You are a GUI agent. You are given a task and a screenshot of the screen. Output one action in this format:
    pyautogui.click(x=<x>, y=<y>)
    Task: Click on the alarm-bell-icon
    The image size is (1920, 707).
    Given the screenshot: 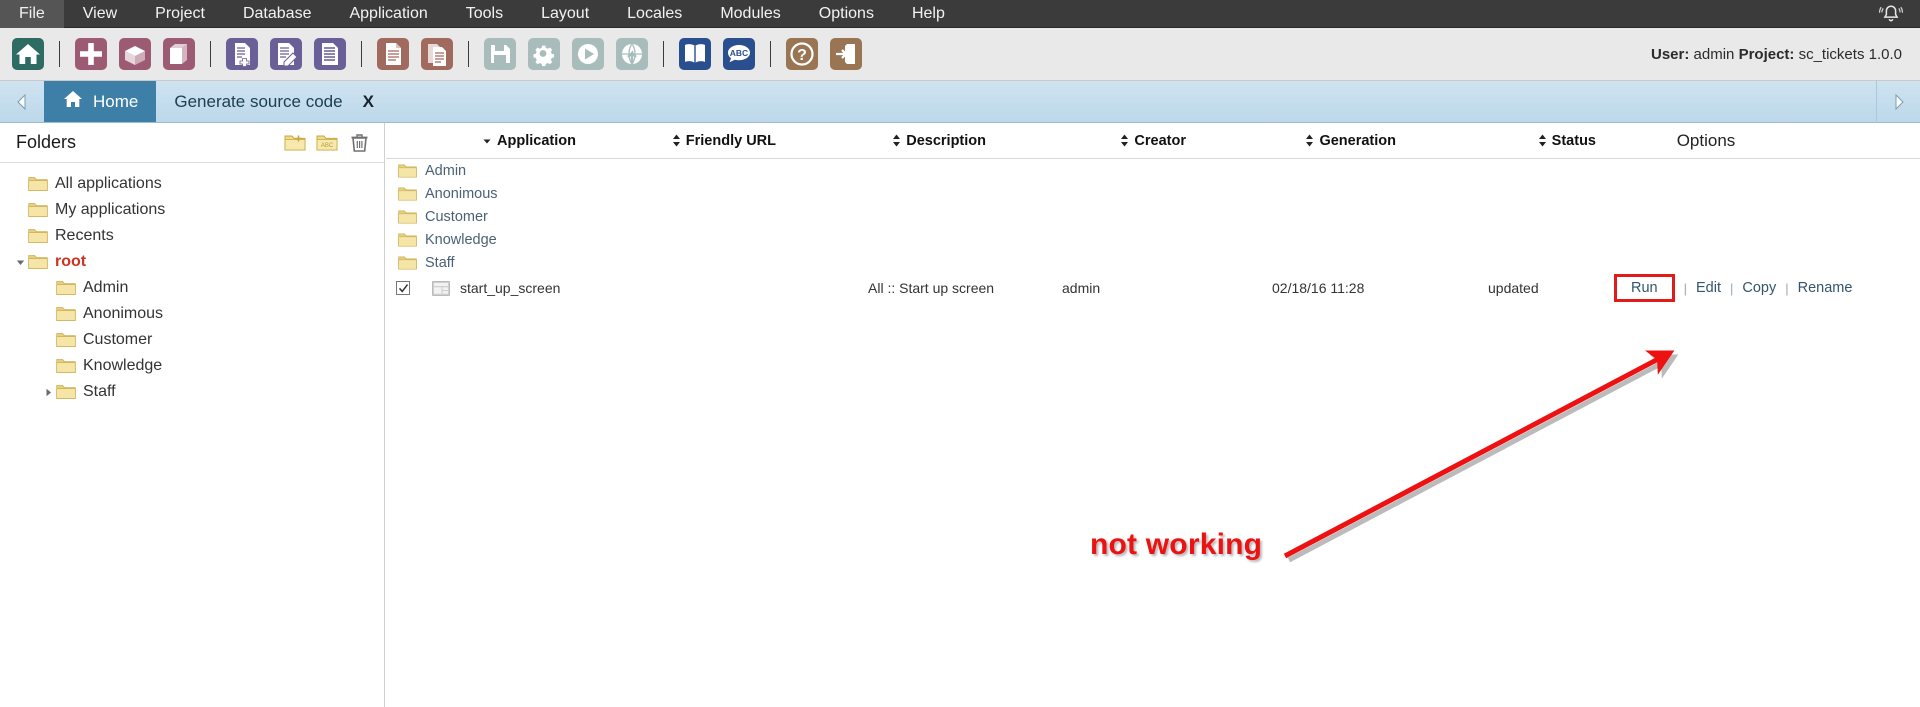 What is the action you would take?
    pyautogui.click(x=1891, y=14)
    